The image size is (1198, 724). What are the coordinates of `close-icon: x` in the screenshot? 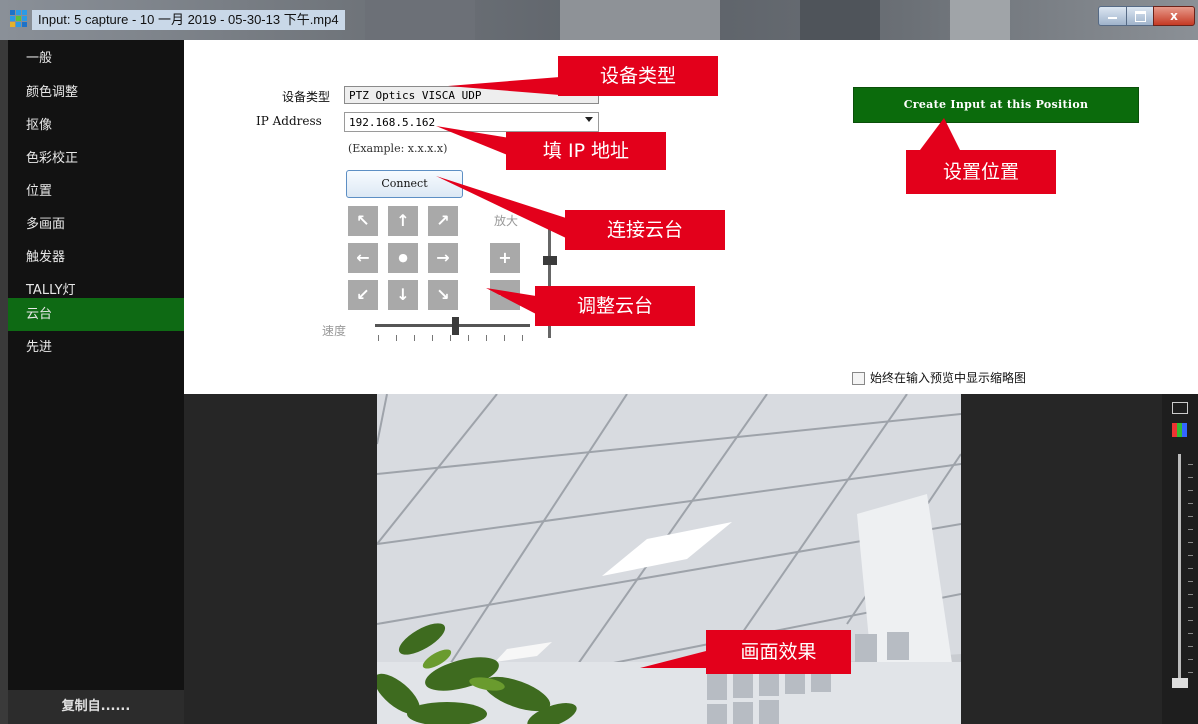 It's located at (1174, 16).